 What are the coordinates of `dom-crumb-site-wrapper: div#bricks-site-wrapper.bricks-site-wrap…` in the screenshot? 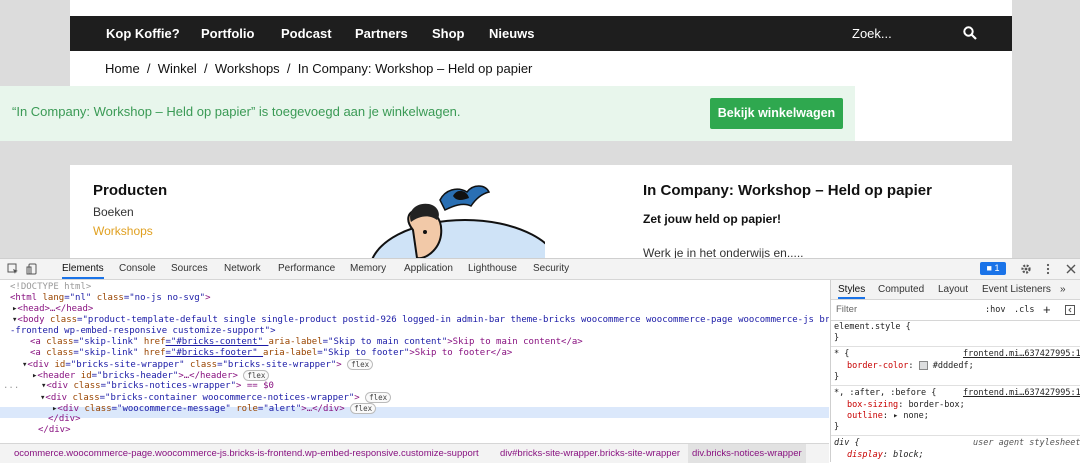 It's located at (590, 453).